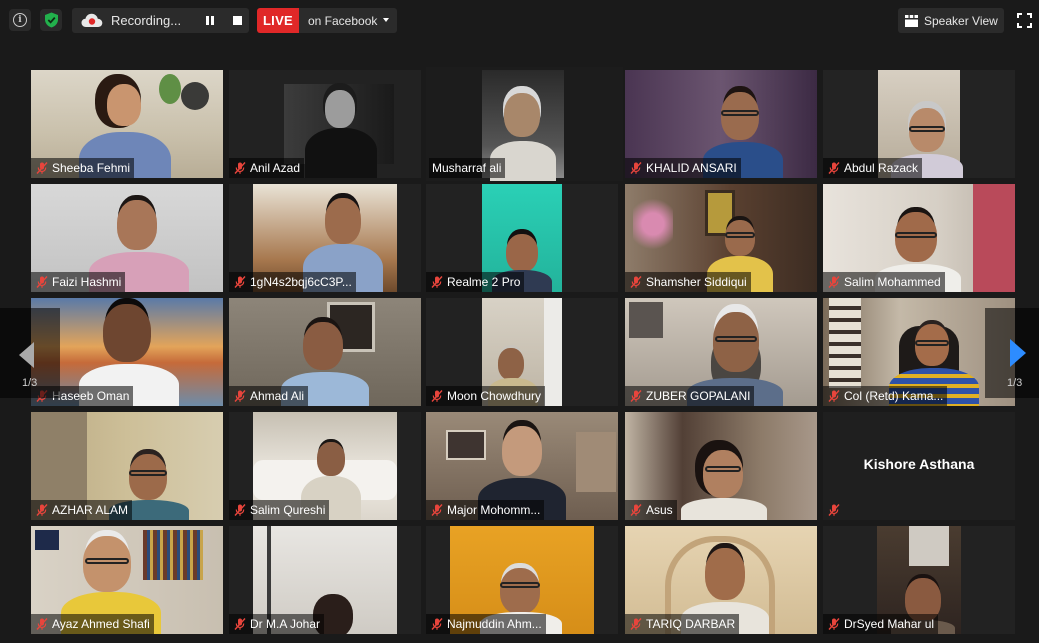 This screenshot has width=1039, height=643. I want to click on video-tile: Salim Qureshi, so click(325, 466).